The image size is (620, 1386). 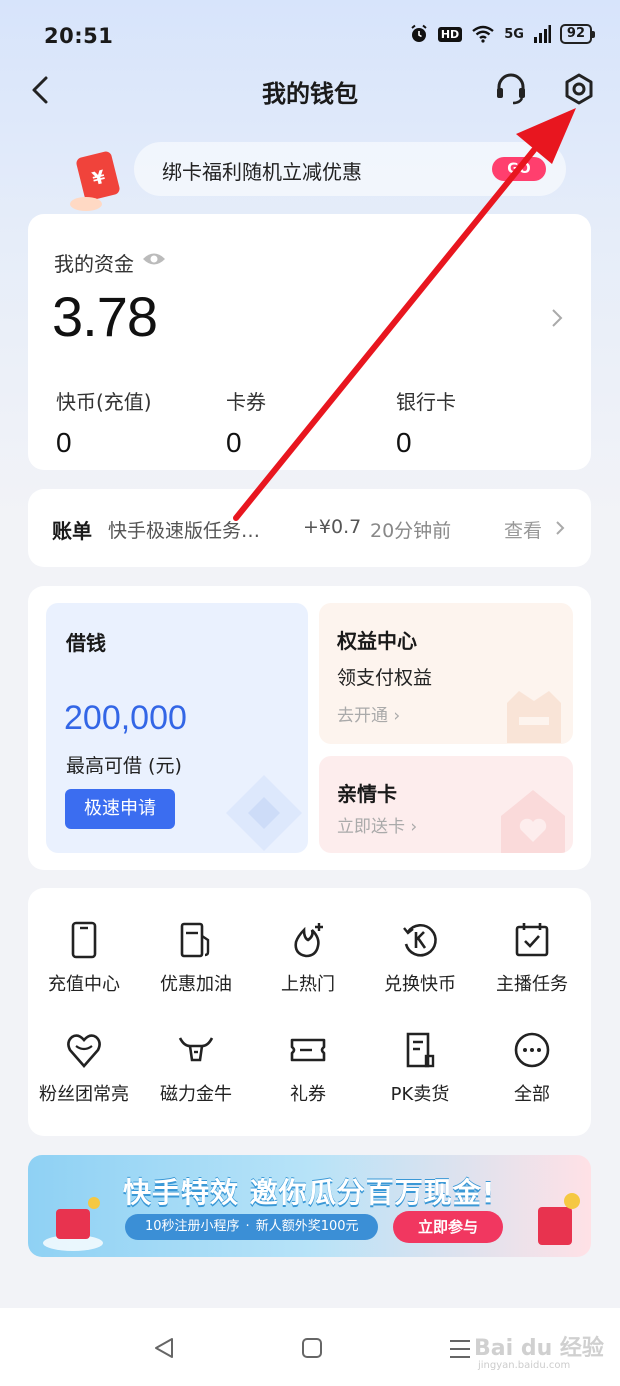 I want to click on network-label: 5G, so click(x=514, y=34).